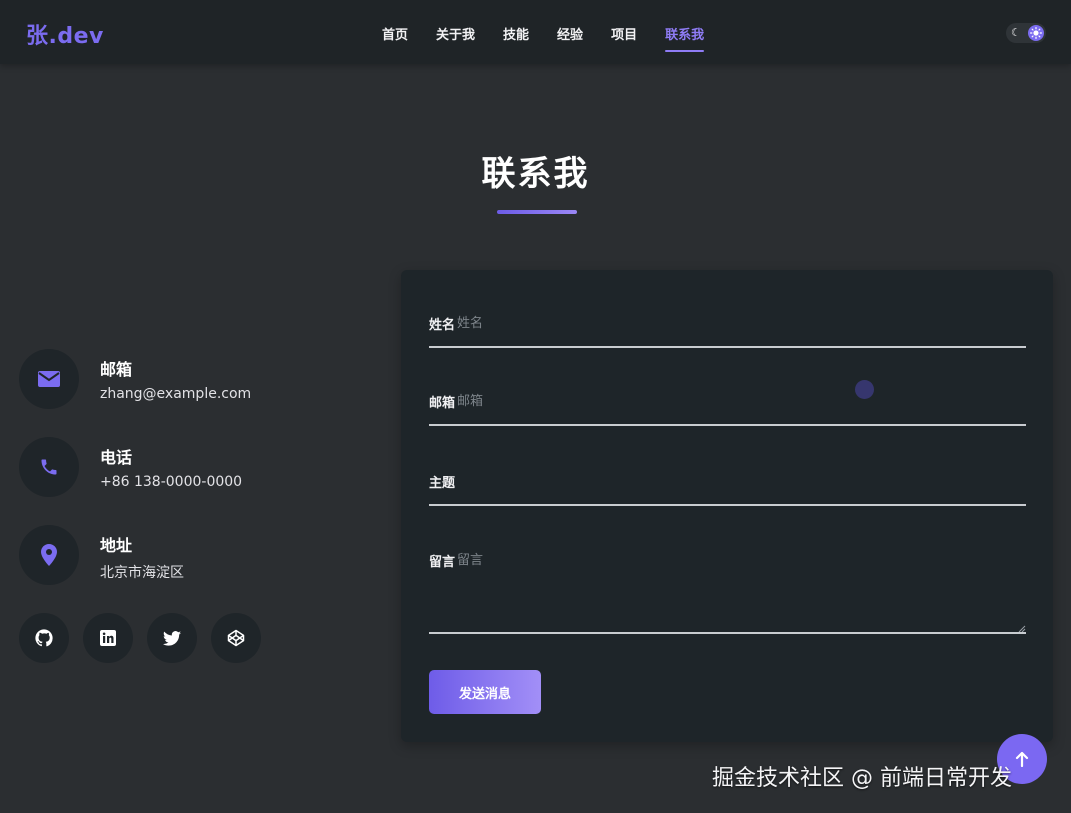  I want to click on linkedin-icon, so click(108, 638).